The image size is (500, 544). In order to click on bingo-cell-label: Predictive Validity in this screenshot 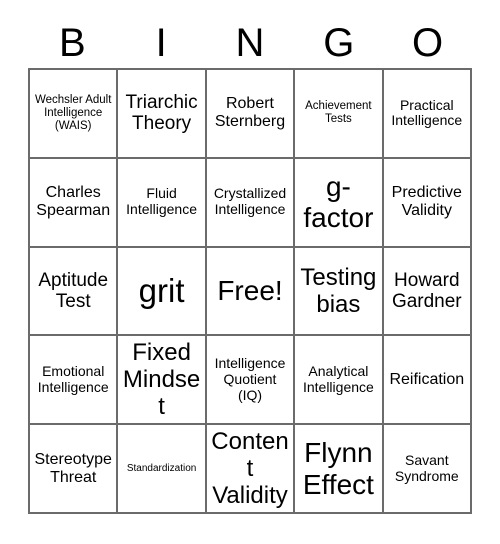, I will do `click(426, 202)`.